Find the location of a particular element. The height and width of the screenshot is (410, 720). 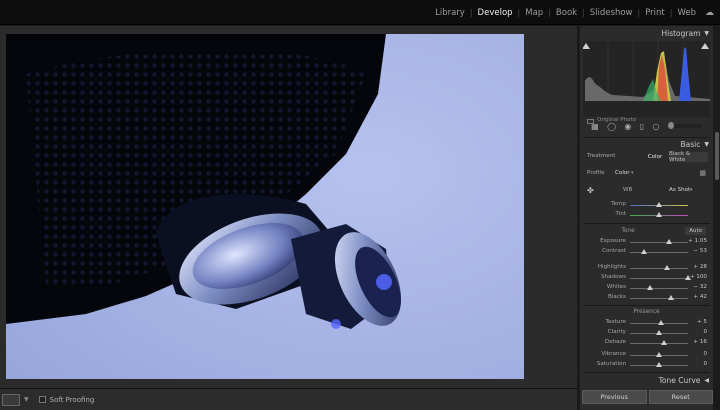

contrast-slider-row: Contrast − 53 is located at coordinates (646, 252).